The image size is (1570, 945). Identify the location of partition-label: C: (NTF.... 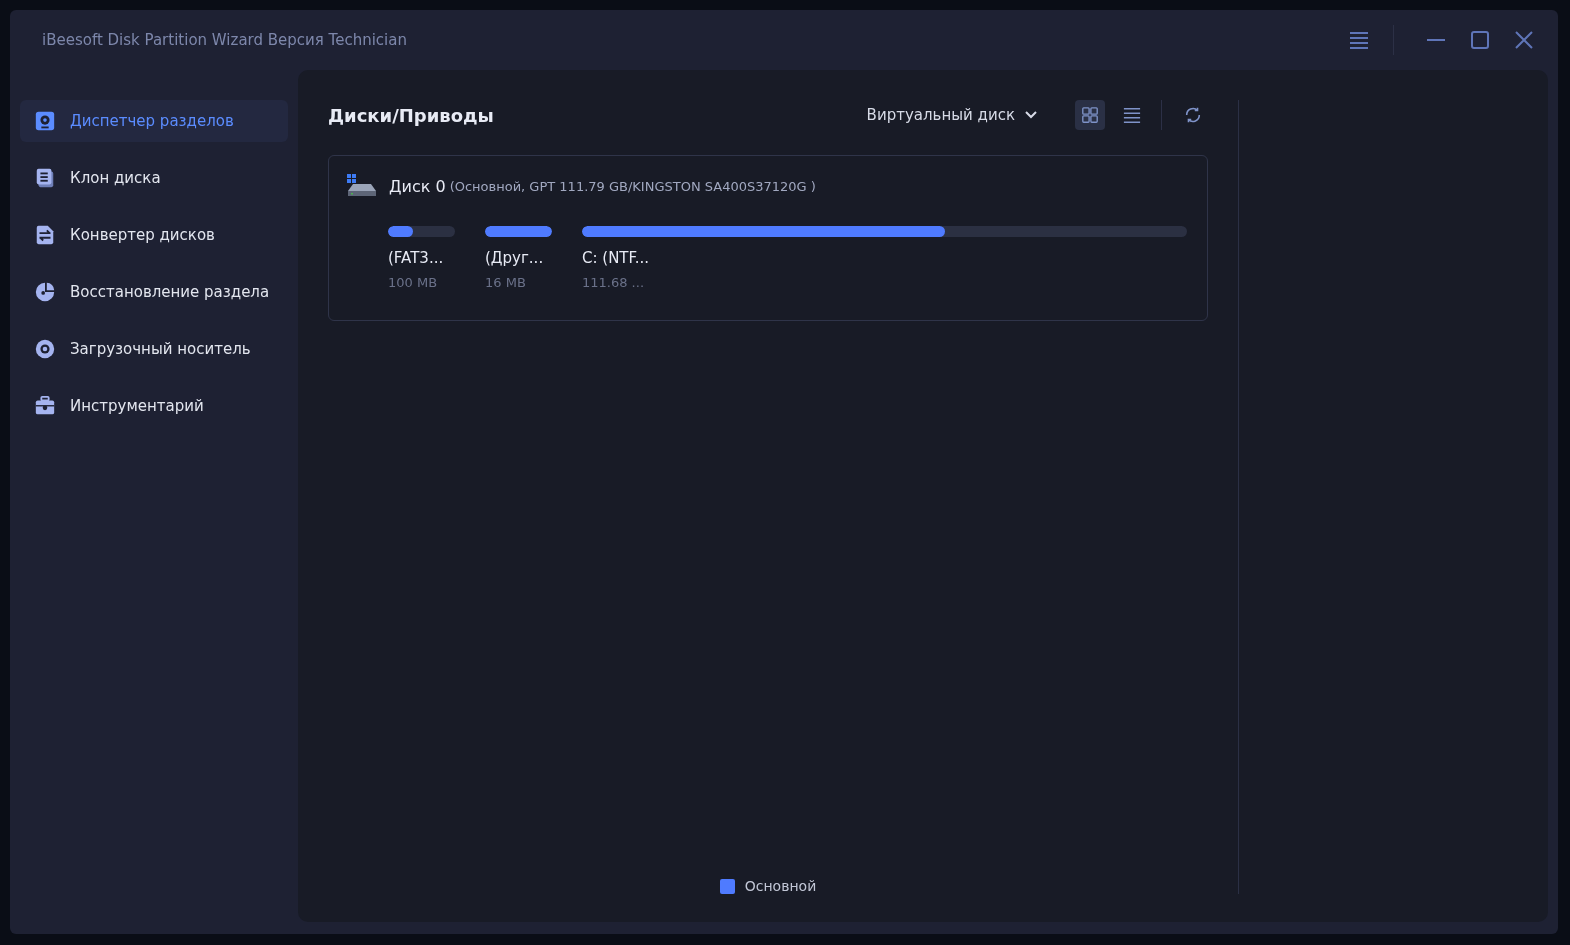
(616, 258).